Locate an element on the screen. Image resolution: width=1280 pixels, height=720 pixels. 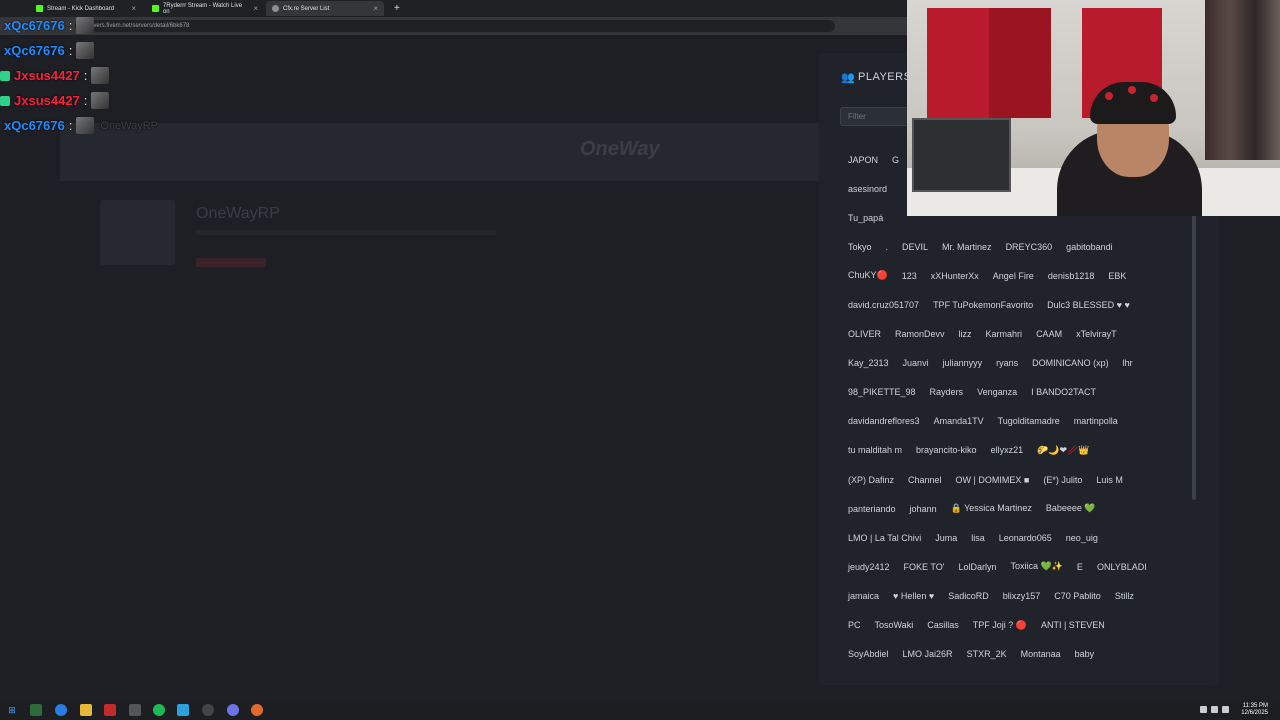
player-name: Tu_papá is located at coordinates (865, 218).